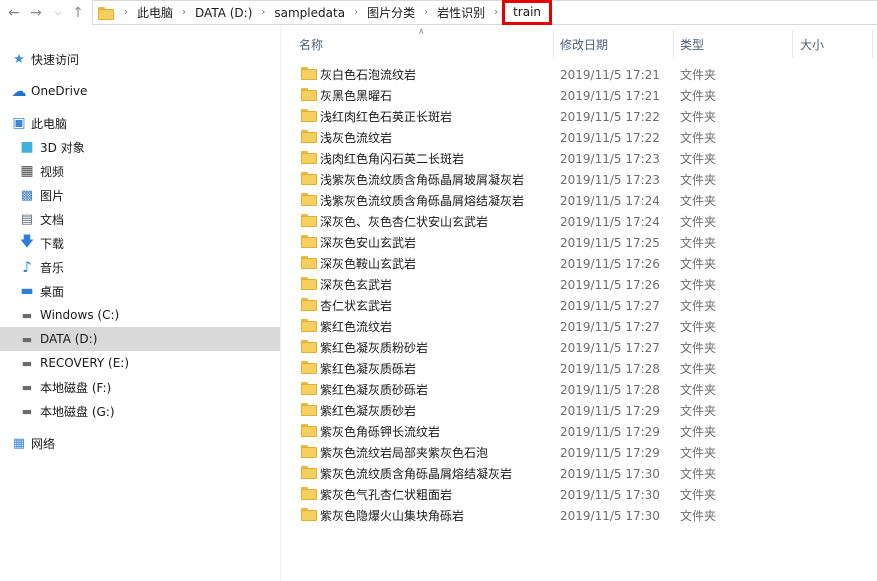 This screenshot has height=581, width=877. What do you see at coordinates (610, 389) in the screenshot?
I see `file-date: 2019/11/5 17:28` at bounding box center [610, 389].